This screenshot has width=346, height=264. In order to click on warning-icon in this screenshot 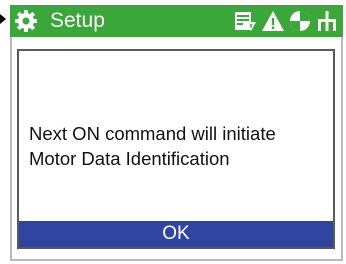, I will do `click(273, 21)`.